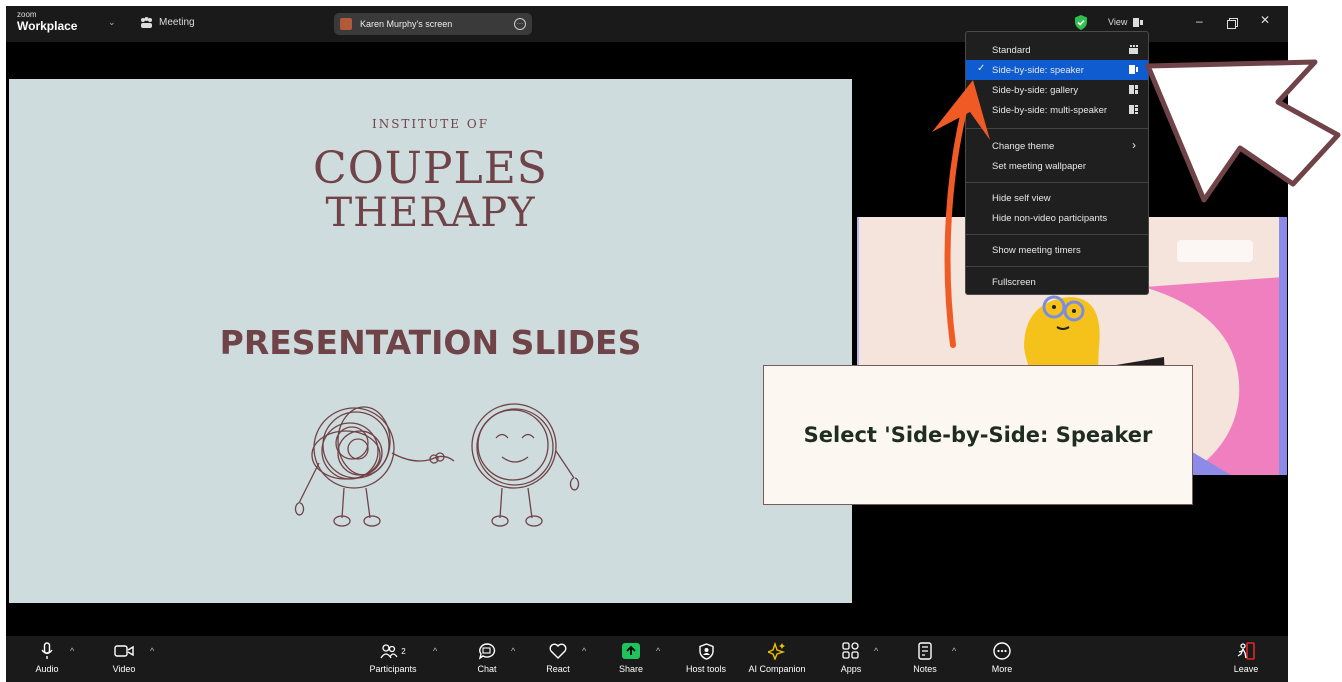  Describe the element at coordinates (957, 220) in the screenshot. I see `orange-arrow` at that location.